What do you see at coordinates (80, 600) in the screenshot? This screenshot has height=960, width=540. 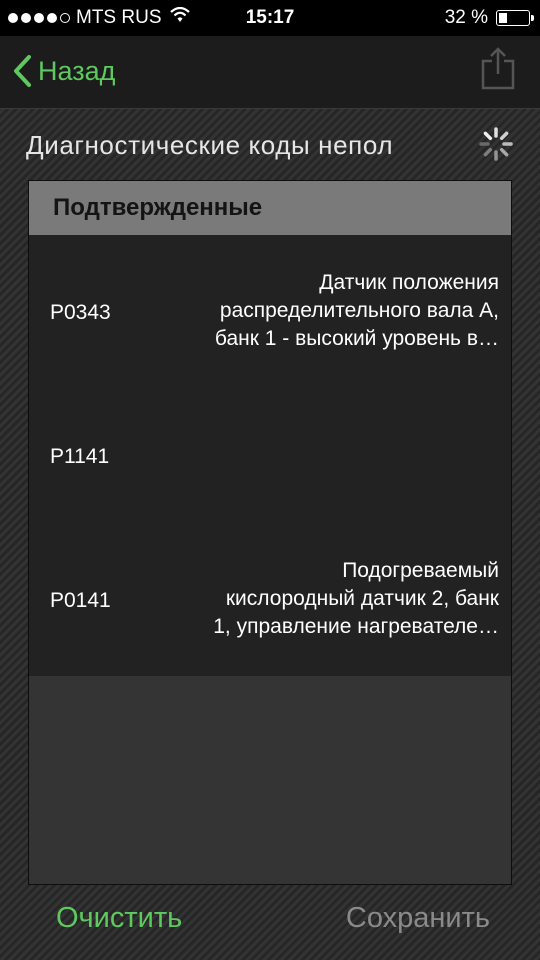 I see `dtc-code: P0141` at bounding box center [80, 600].